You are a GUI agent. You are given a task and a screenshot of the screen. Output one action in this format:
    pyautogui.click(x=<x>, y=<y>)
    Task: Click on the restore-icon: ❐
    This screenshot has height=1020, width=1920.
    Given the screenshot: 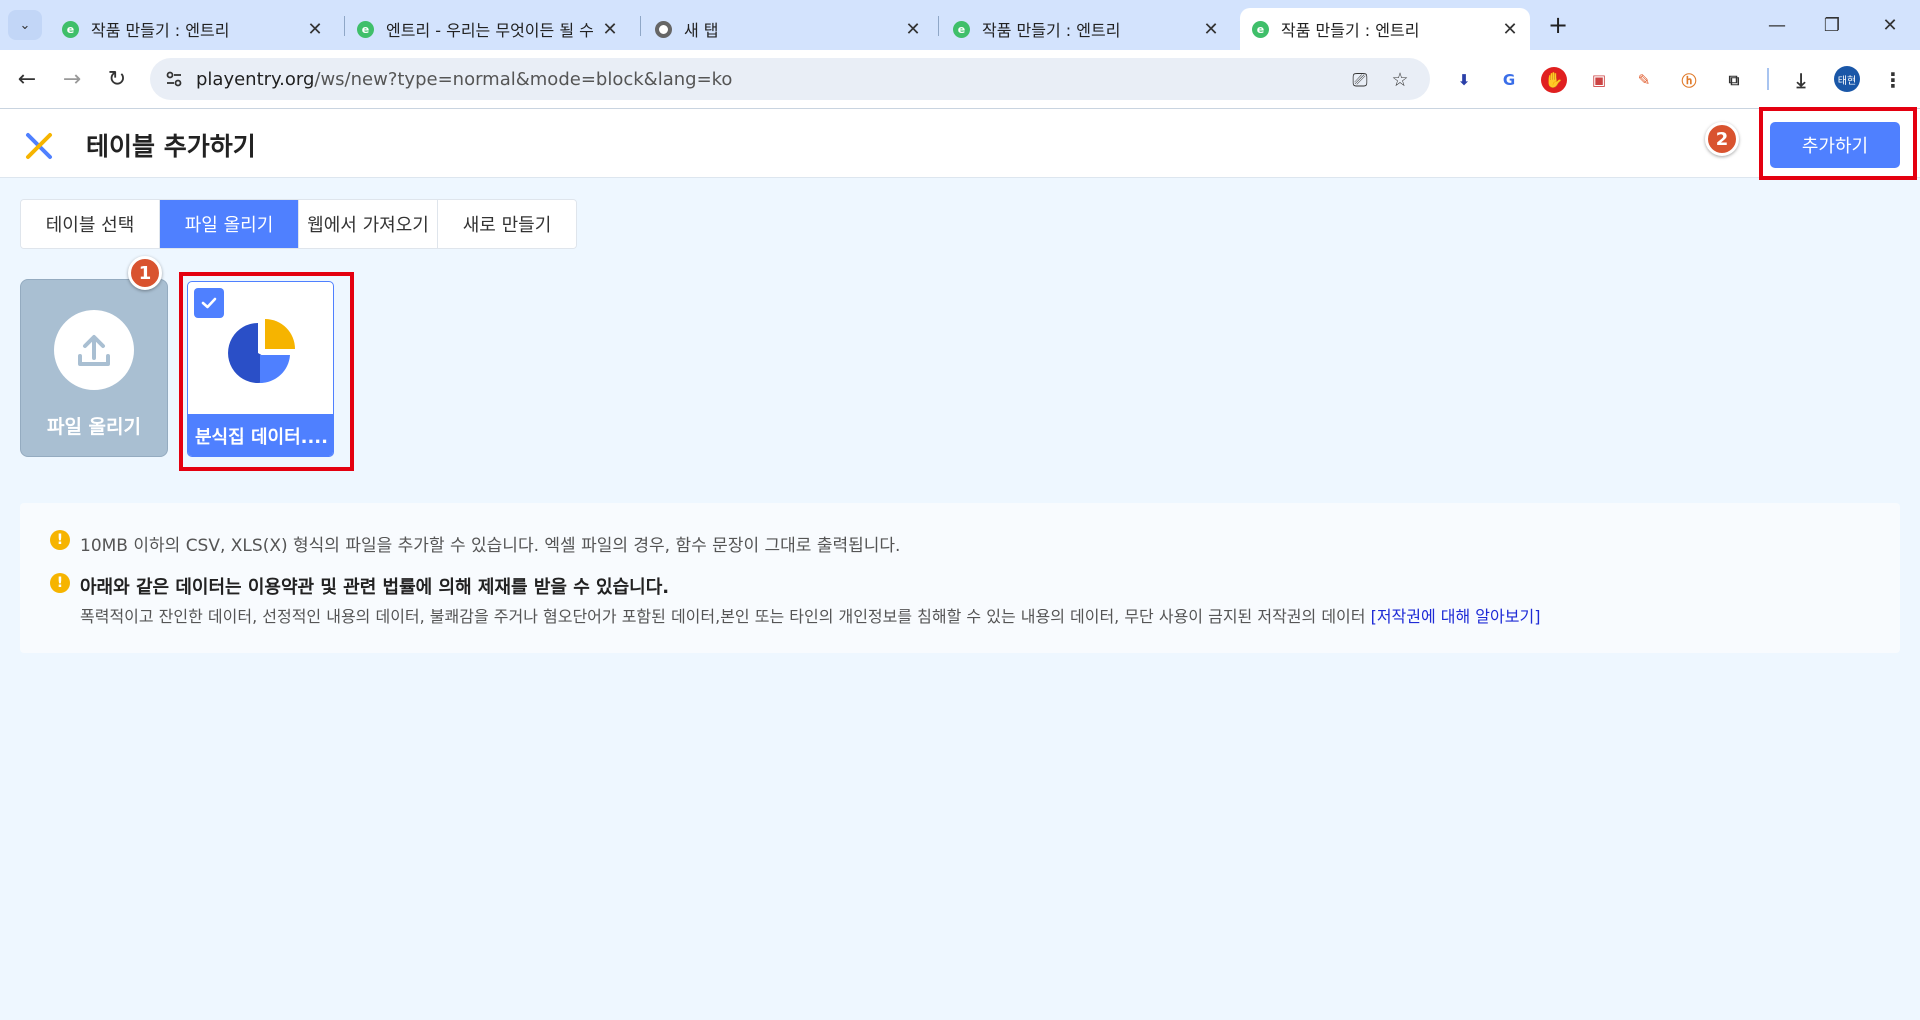 What is the action you would take?
    pyautogui.click(x=1832, y=25)
    